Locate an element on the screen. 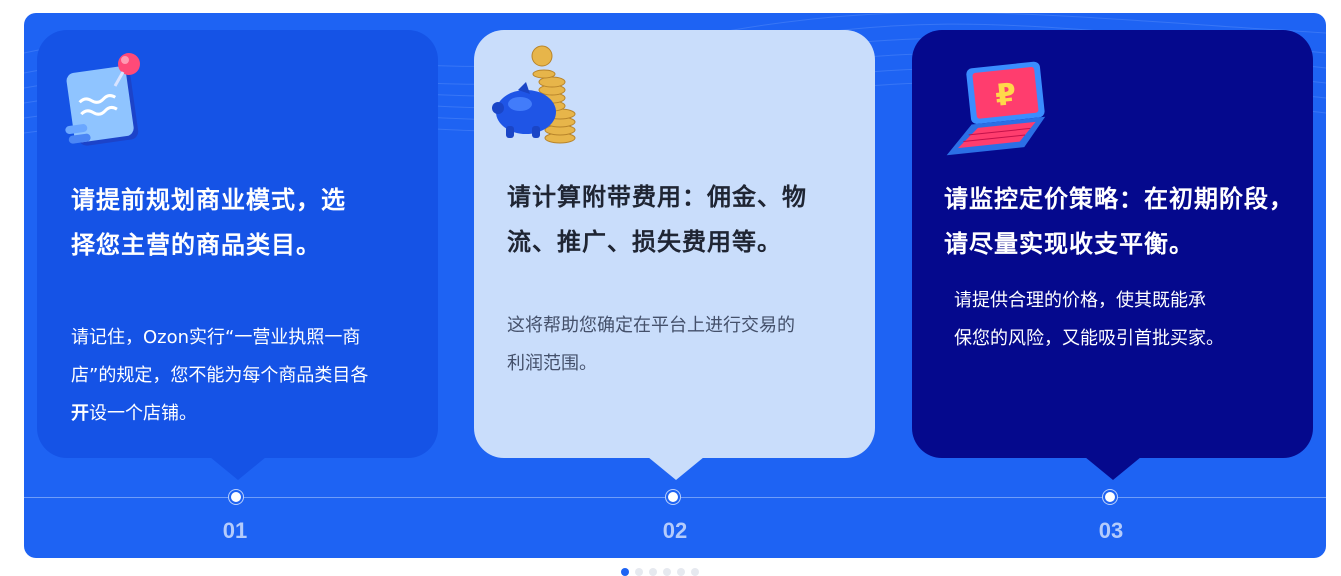  step-number-3: 03 is located at coordinates (1111, 530).